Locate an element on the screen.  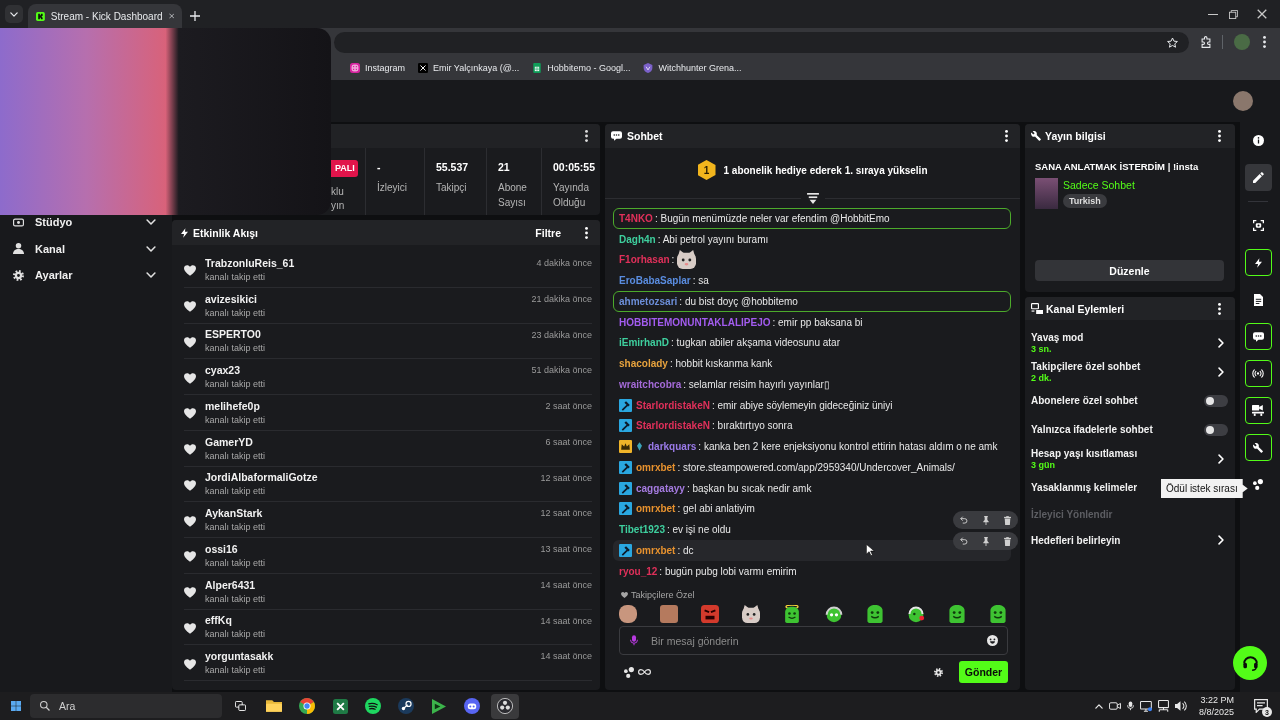
chat-username: darkquars is located at coordinates (672, 447).